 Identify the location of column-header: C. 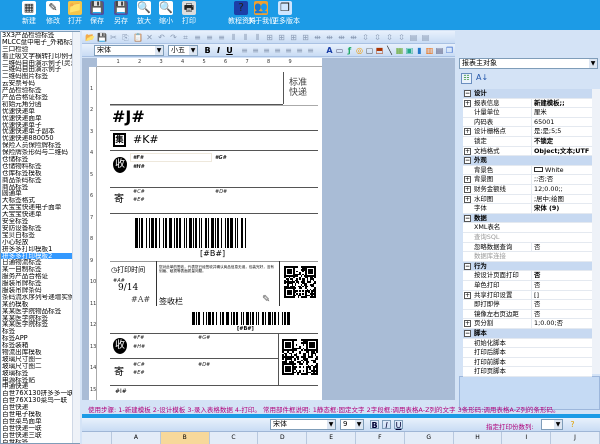
(234, 438).